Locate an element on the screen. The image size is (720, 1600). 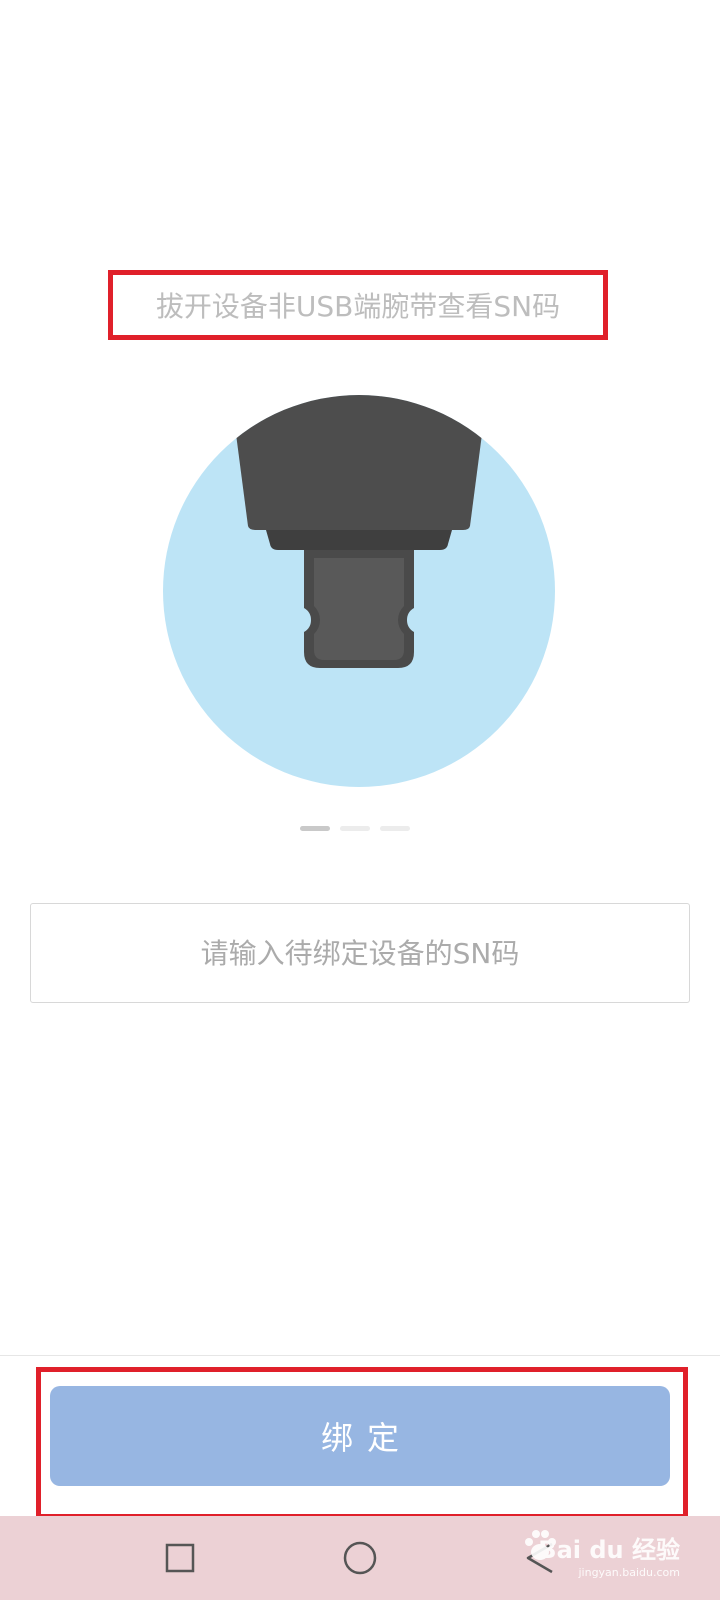
watermark-brand: Bai du 经验 is located at coordinates (609, 1550).